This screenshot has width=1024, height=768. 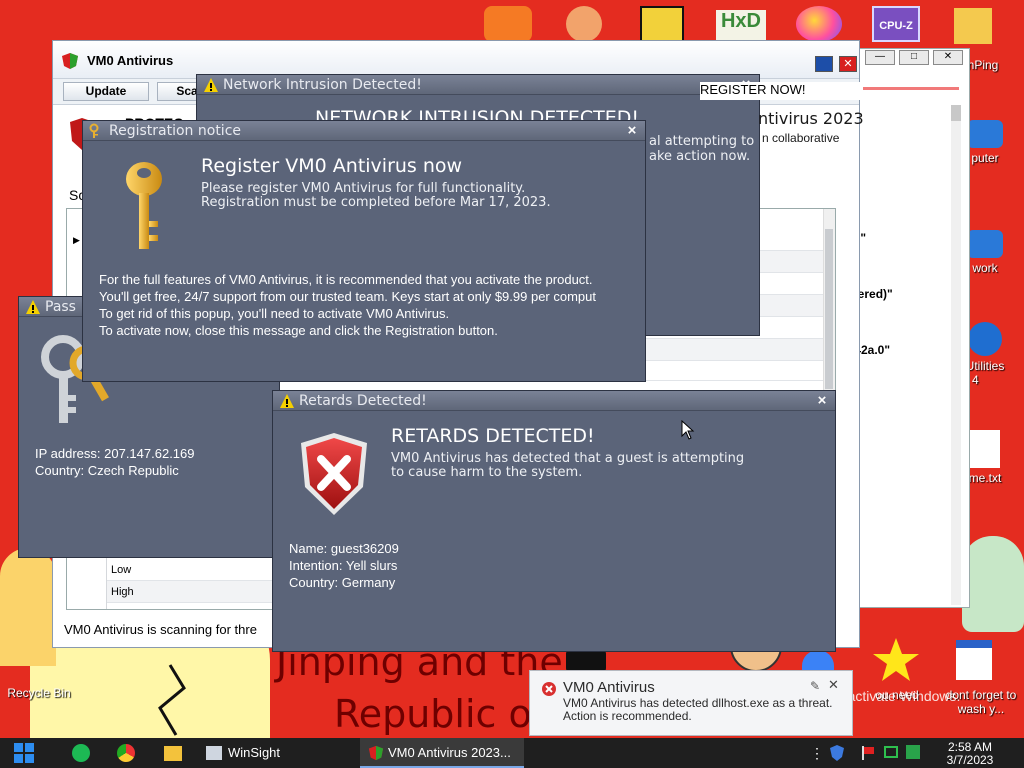 What do you see at coordinates (24, 753) in the screenshot?
I see `windows-start-icon` at bounding box center [24, 753].